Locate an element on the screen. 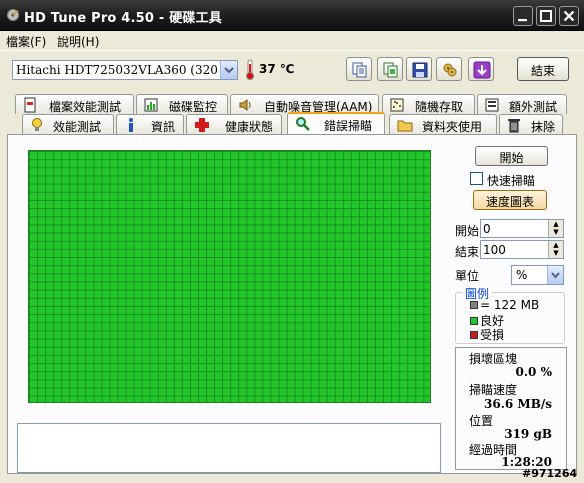  close-button is located at coordinates (569, 16).